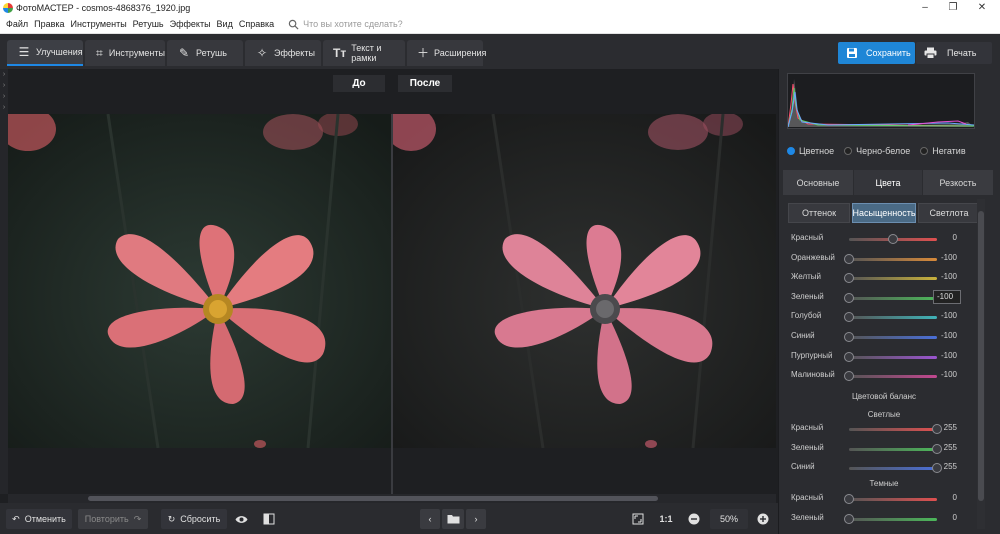 The width and height of the screenshot is (1000, 534). What do you see at coordinates (638, 519) in the screenshot?
I see `fit-screen-button` at bounding box center [638, 519].